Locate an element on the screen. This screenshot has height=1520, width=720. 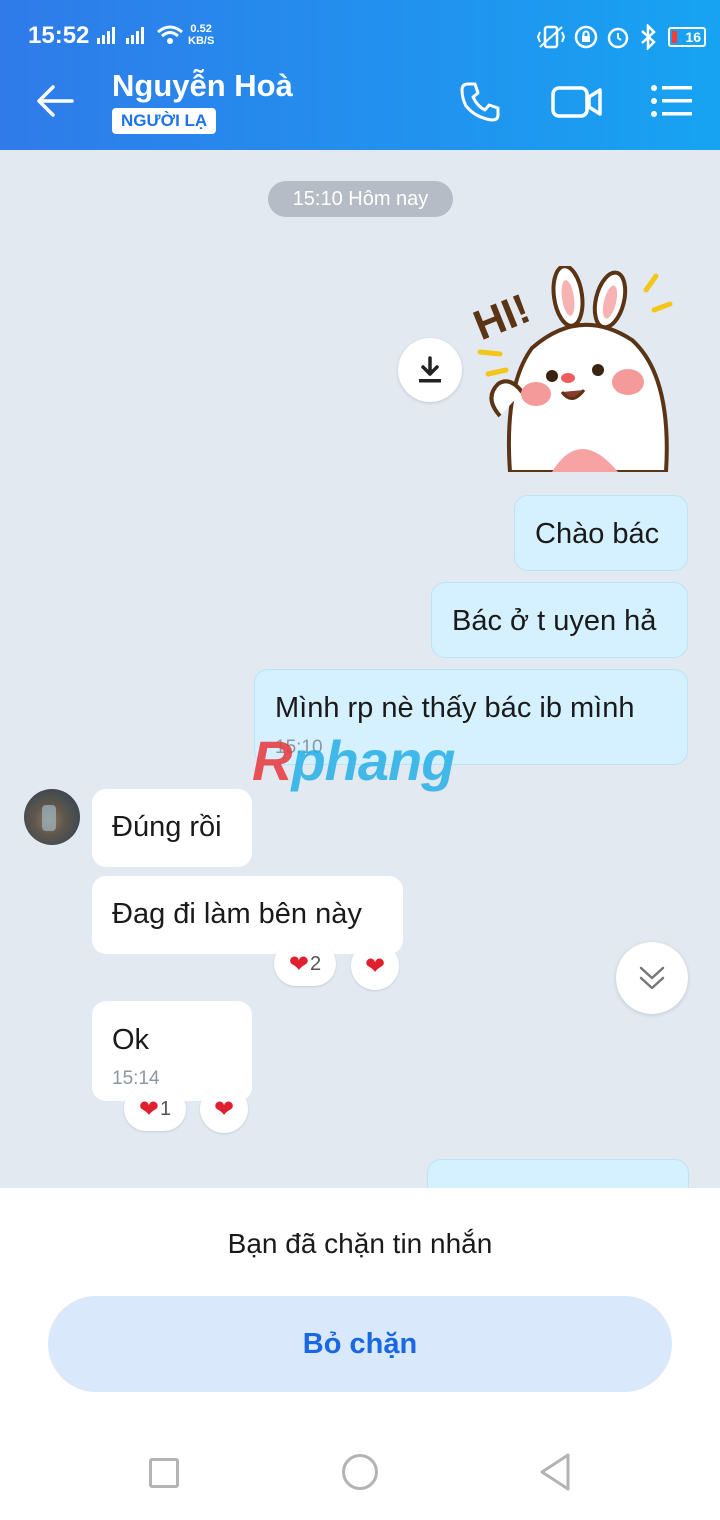
menu-icon is located at coordinates (672, 101).